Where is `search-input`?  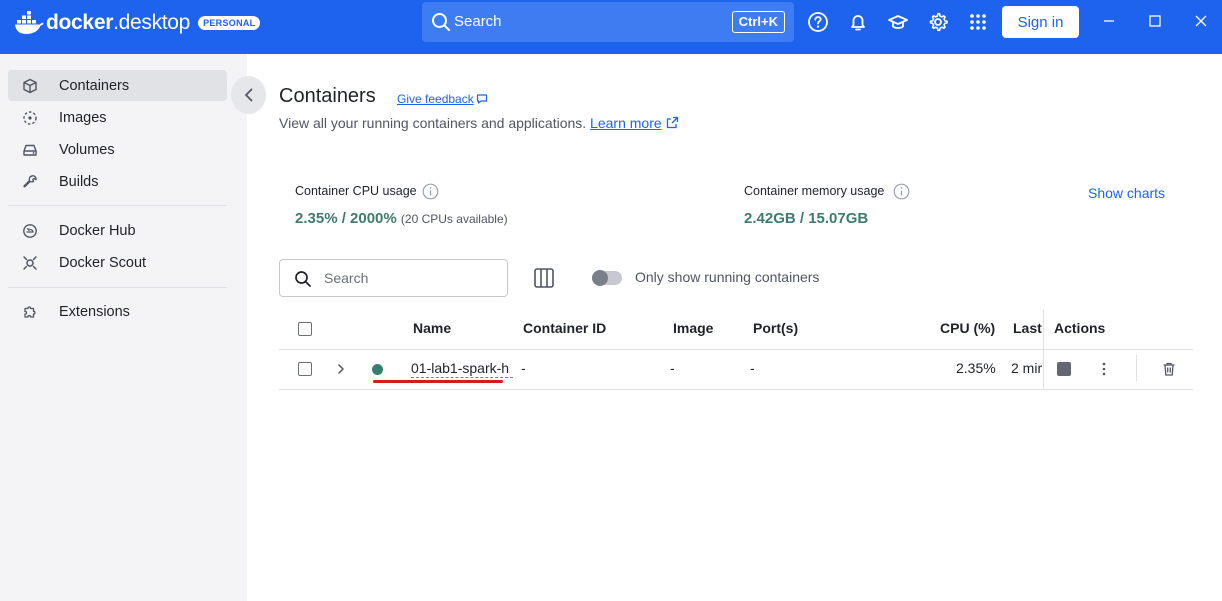
search-input is located at coordinates (409, 278).